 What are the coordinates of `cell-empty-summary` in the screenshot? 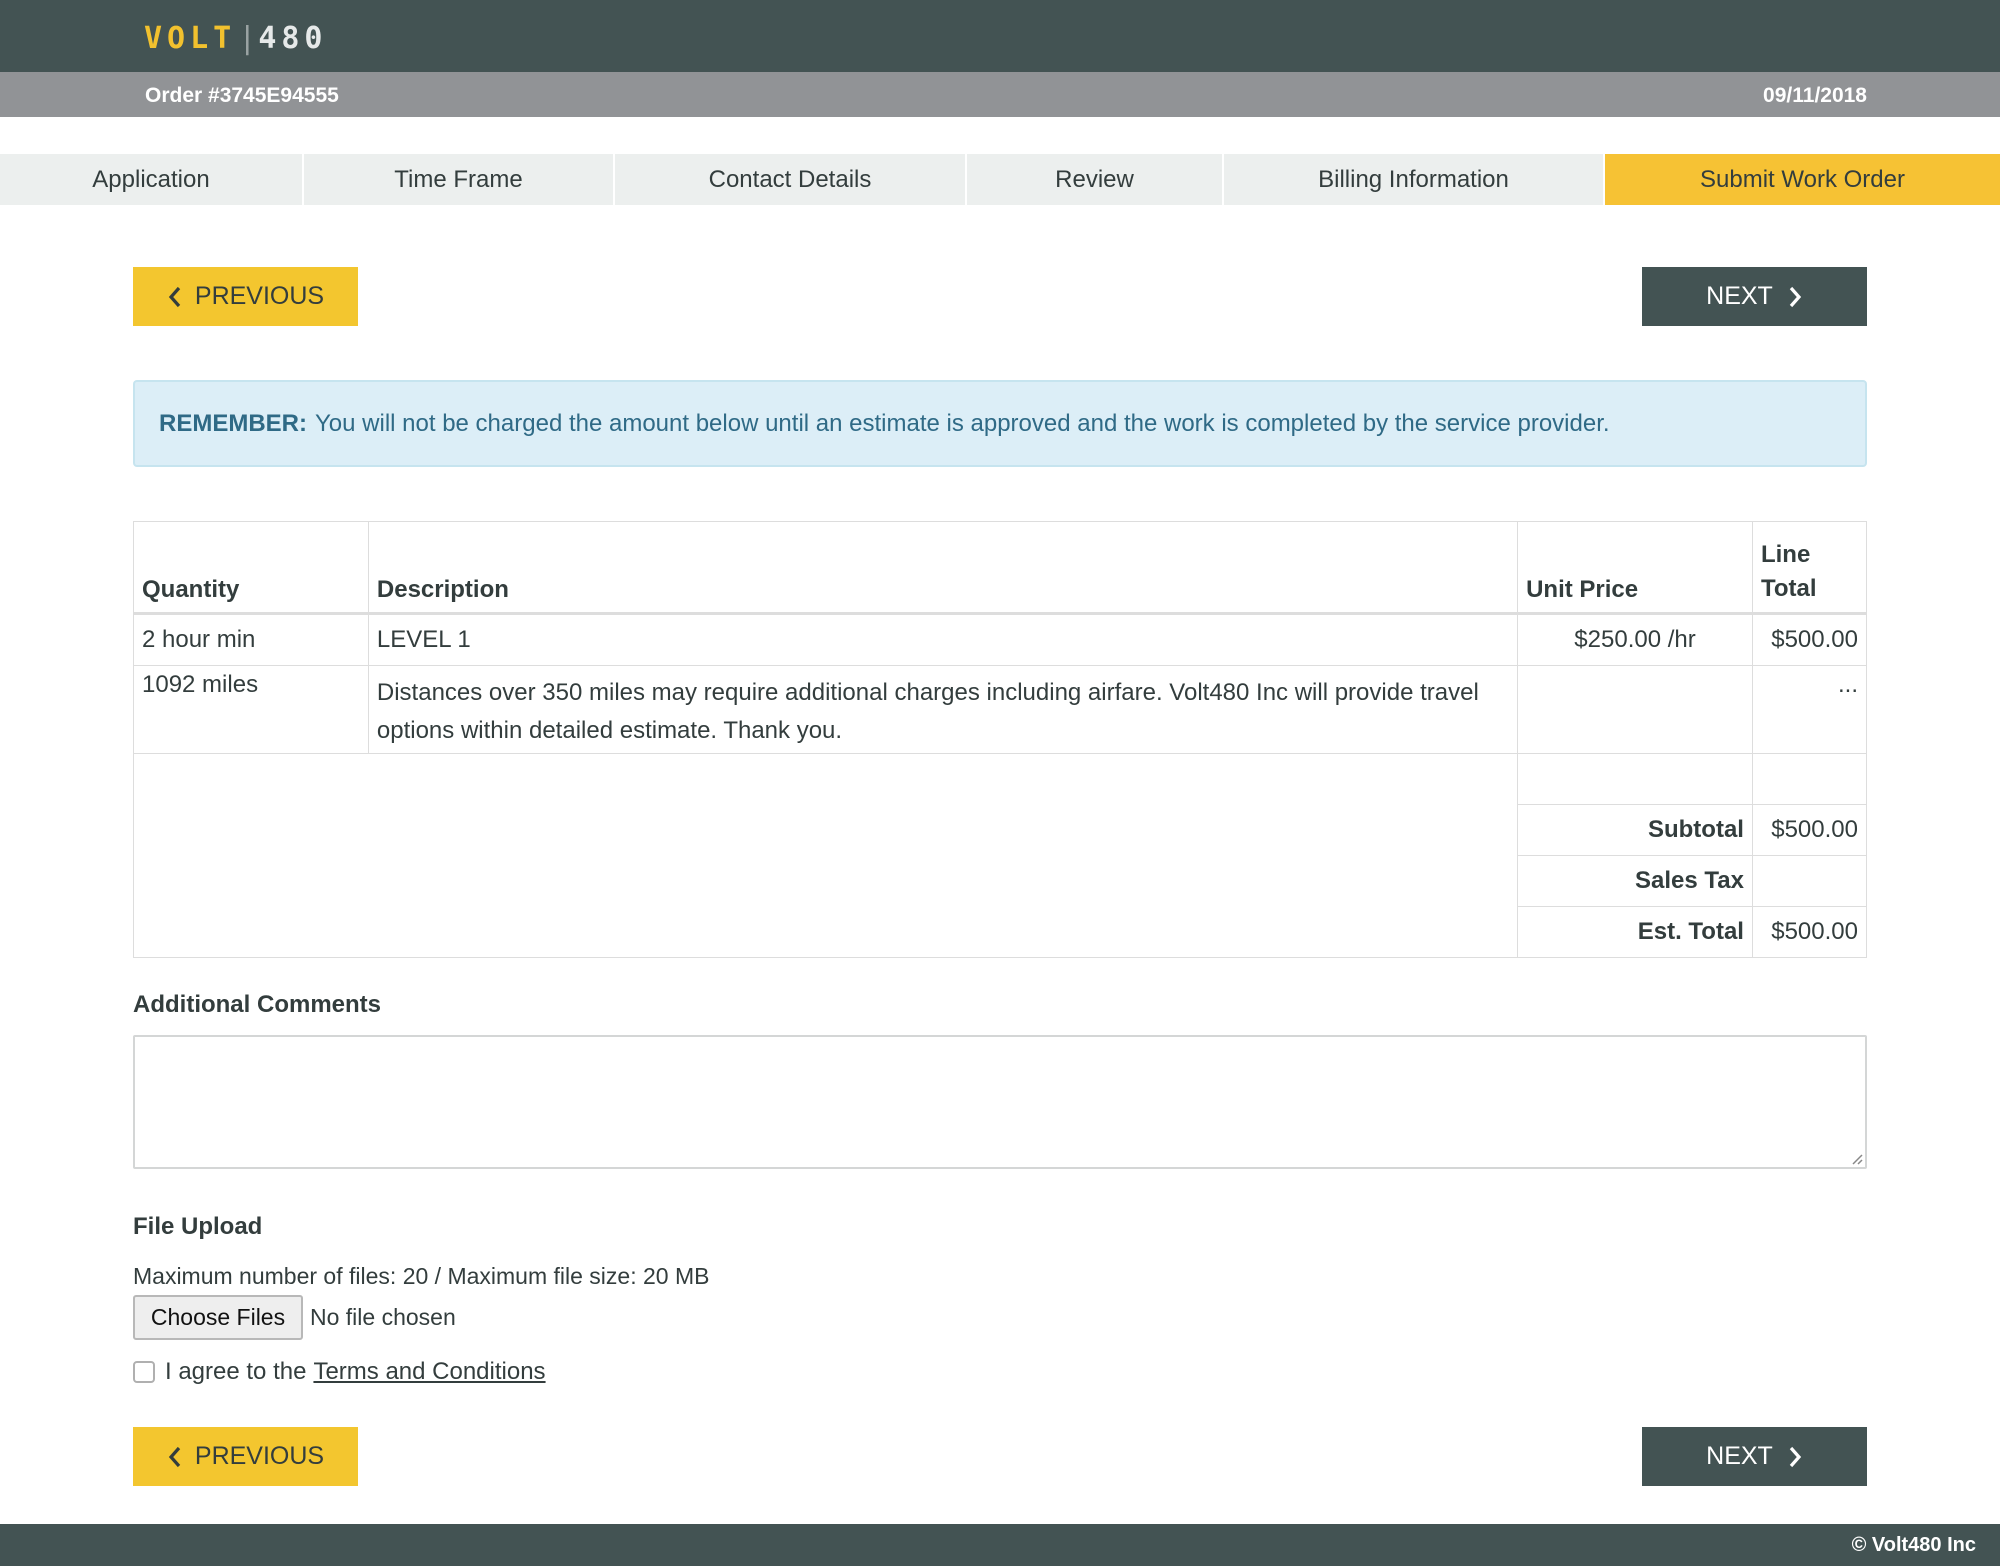 It's located at (825, 855).